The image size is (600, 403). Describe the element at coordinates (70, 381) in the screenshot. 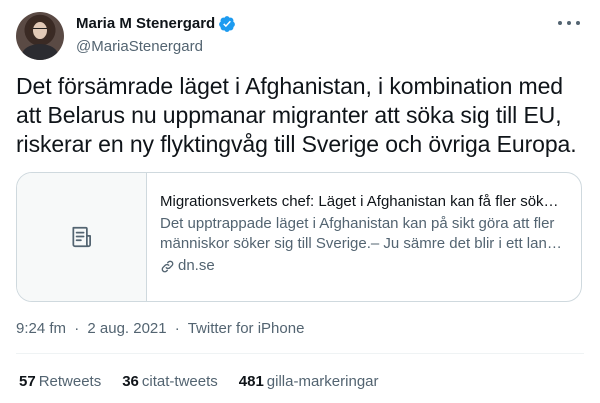

I see `retweets-label: Retweets` at that location.